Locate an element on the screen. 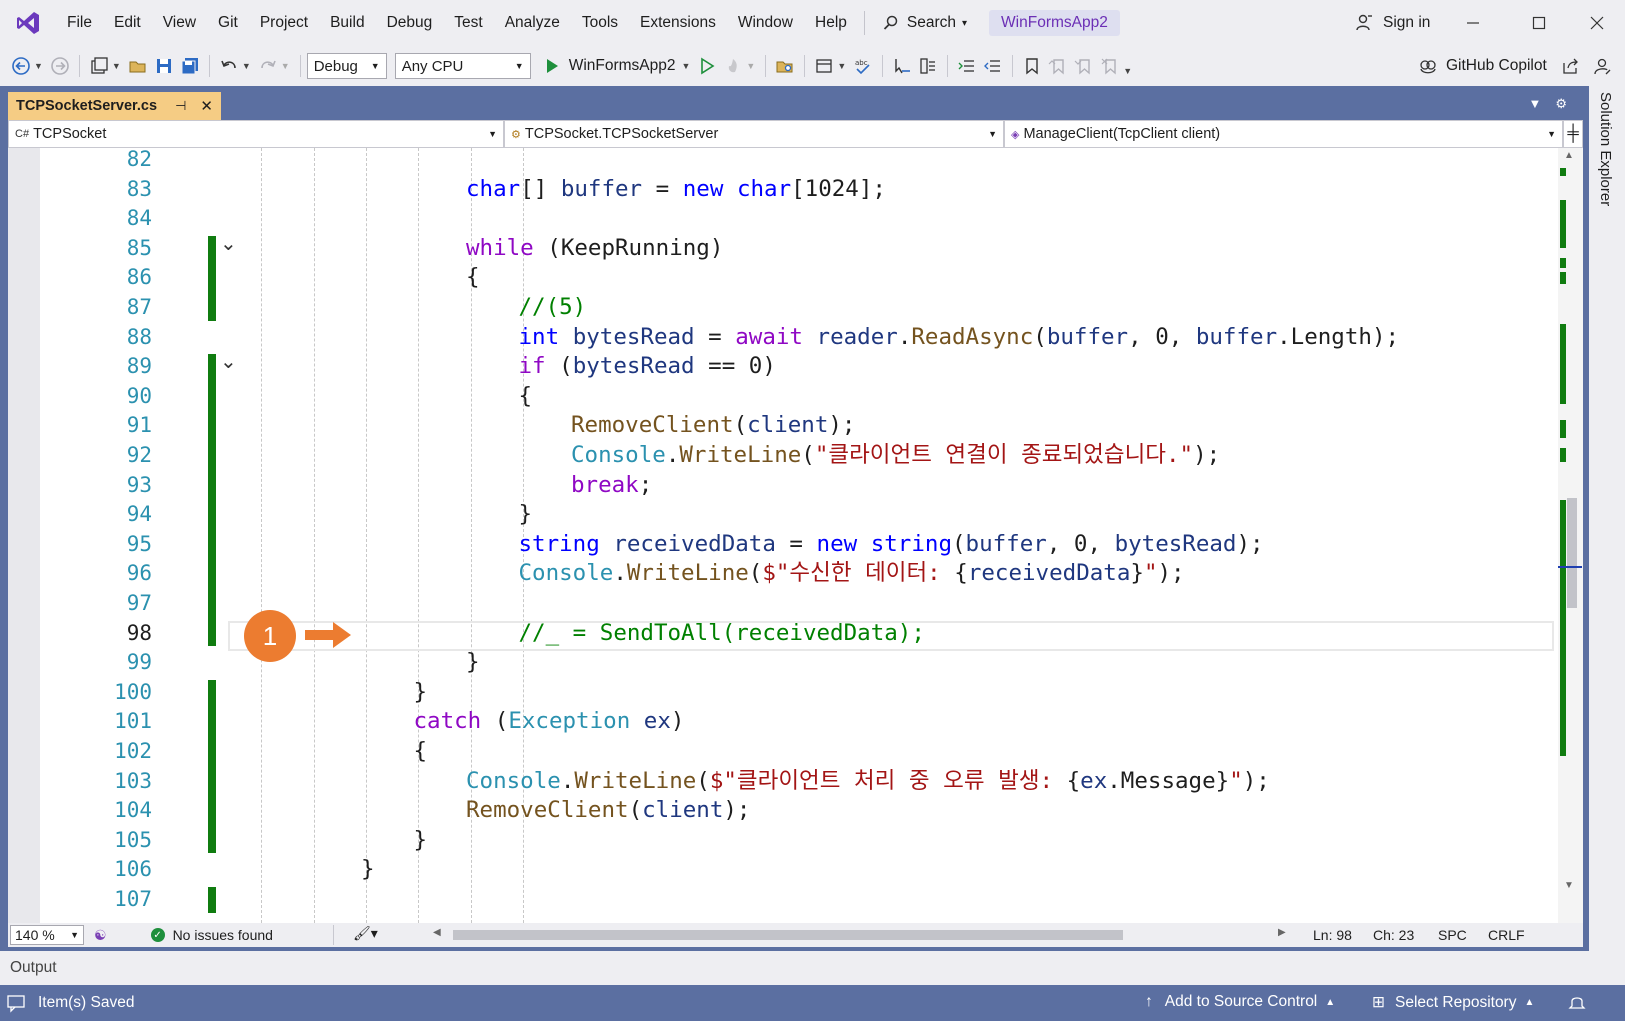 This screenshot has height=1021, width=1625. previous-bookmark-button is located at coordinates (1058, 66).